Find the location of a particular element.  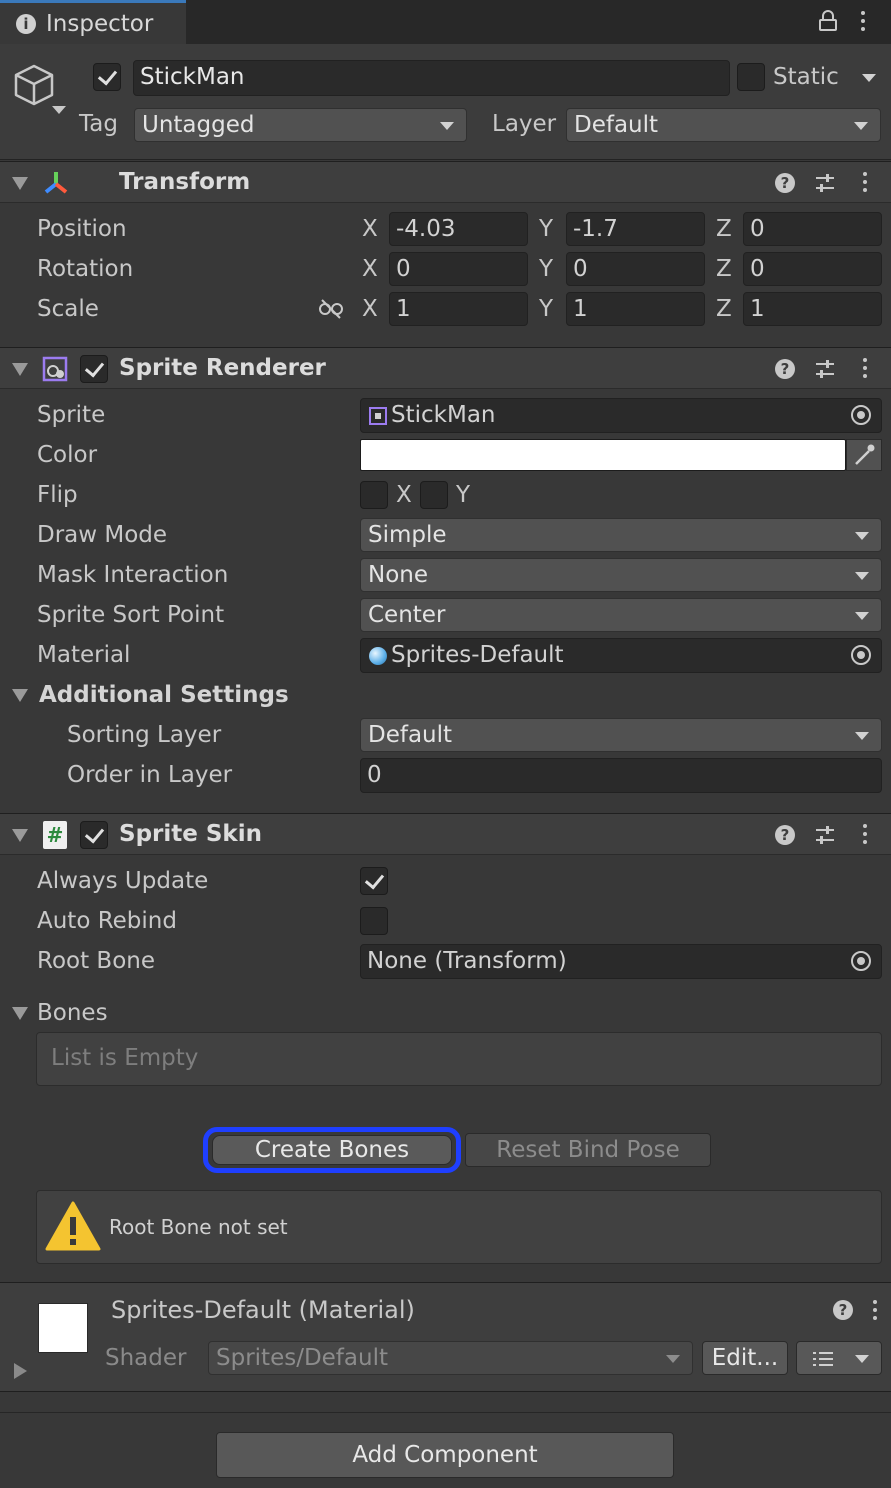

flip-x-checkbox is located at coordinates (374, 495).